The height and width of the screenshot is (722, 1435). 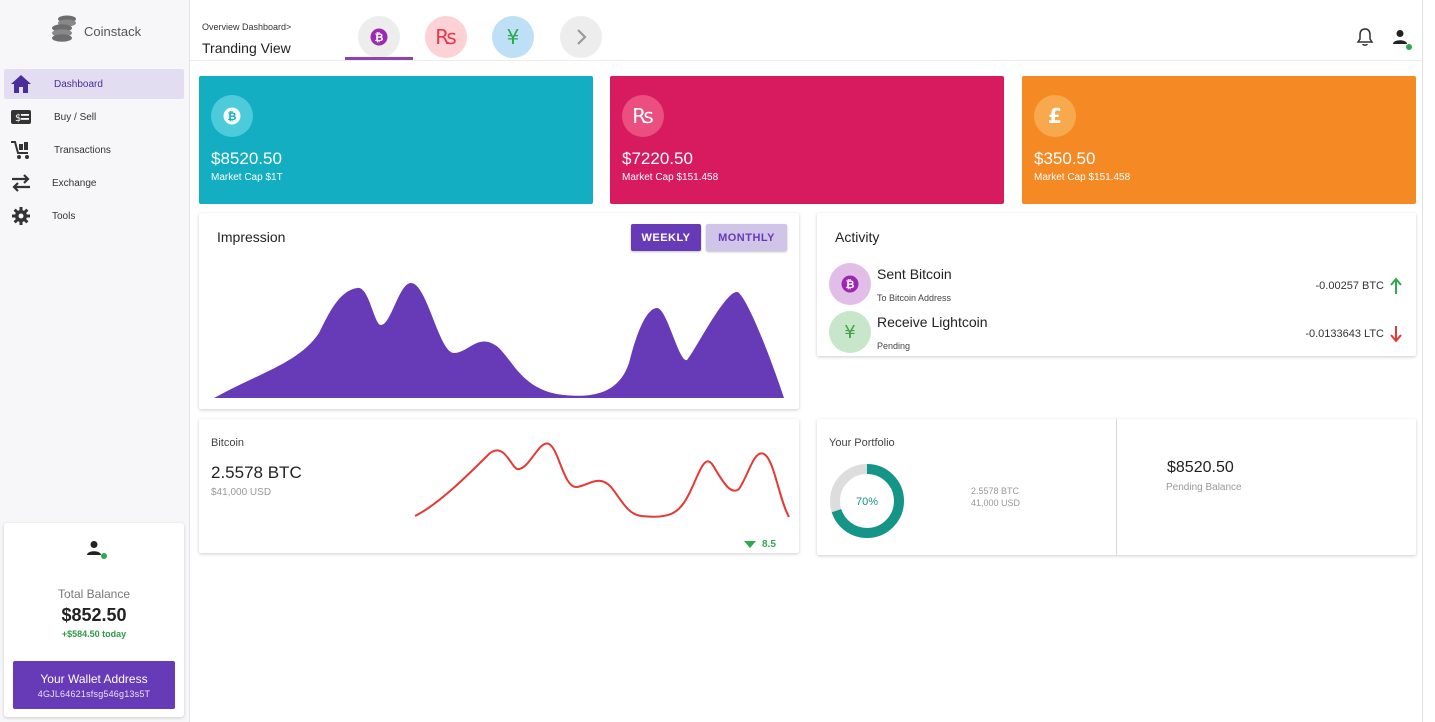 What do you see at coordinates (247, 177) in the screenshot?
I see `coin-market-cap: Market Cap $1T` at bounding box center [247, 177].